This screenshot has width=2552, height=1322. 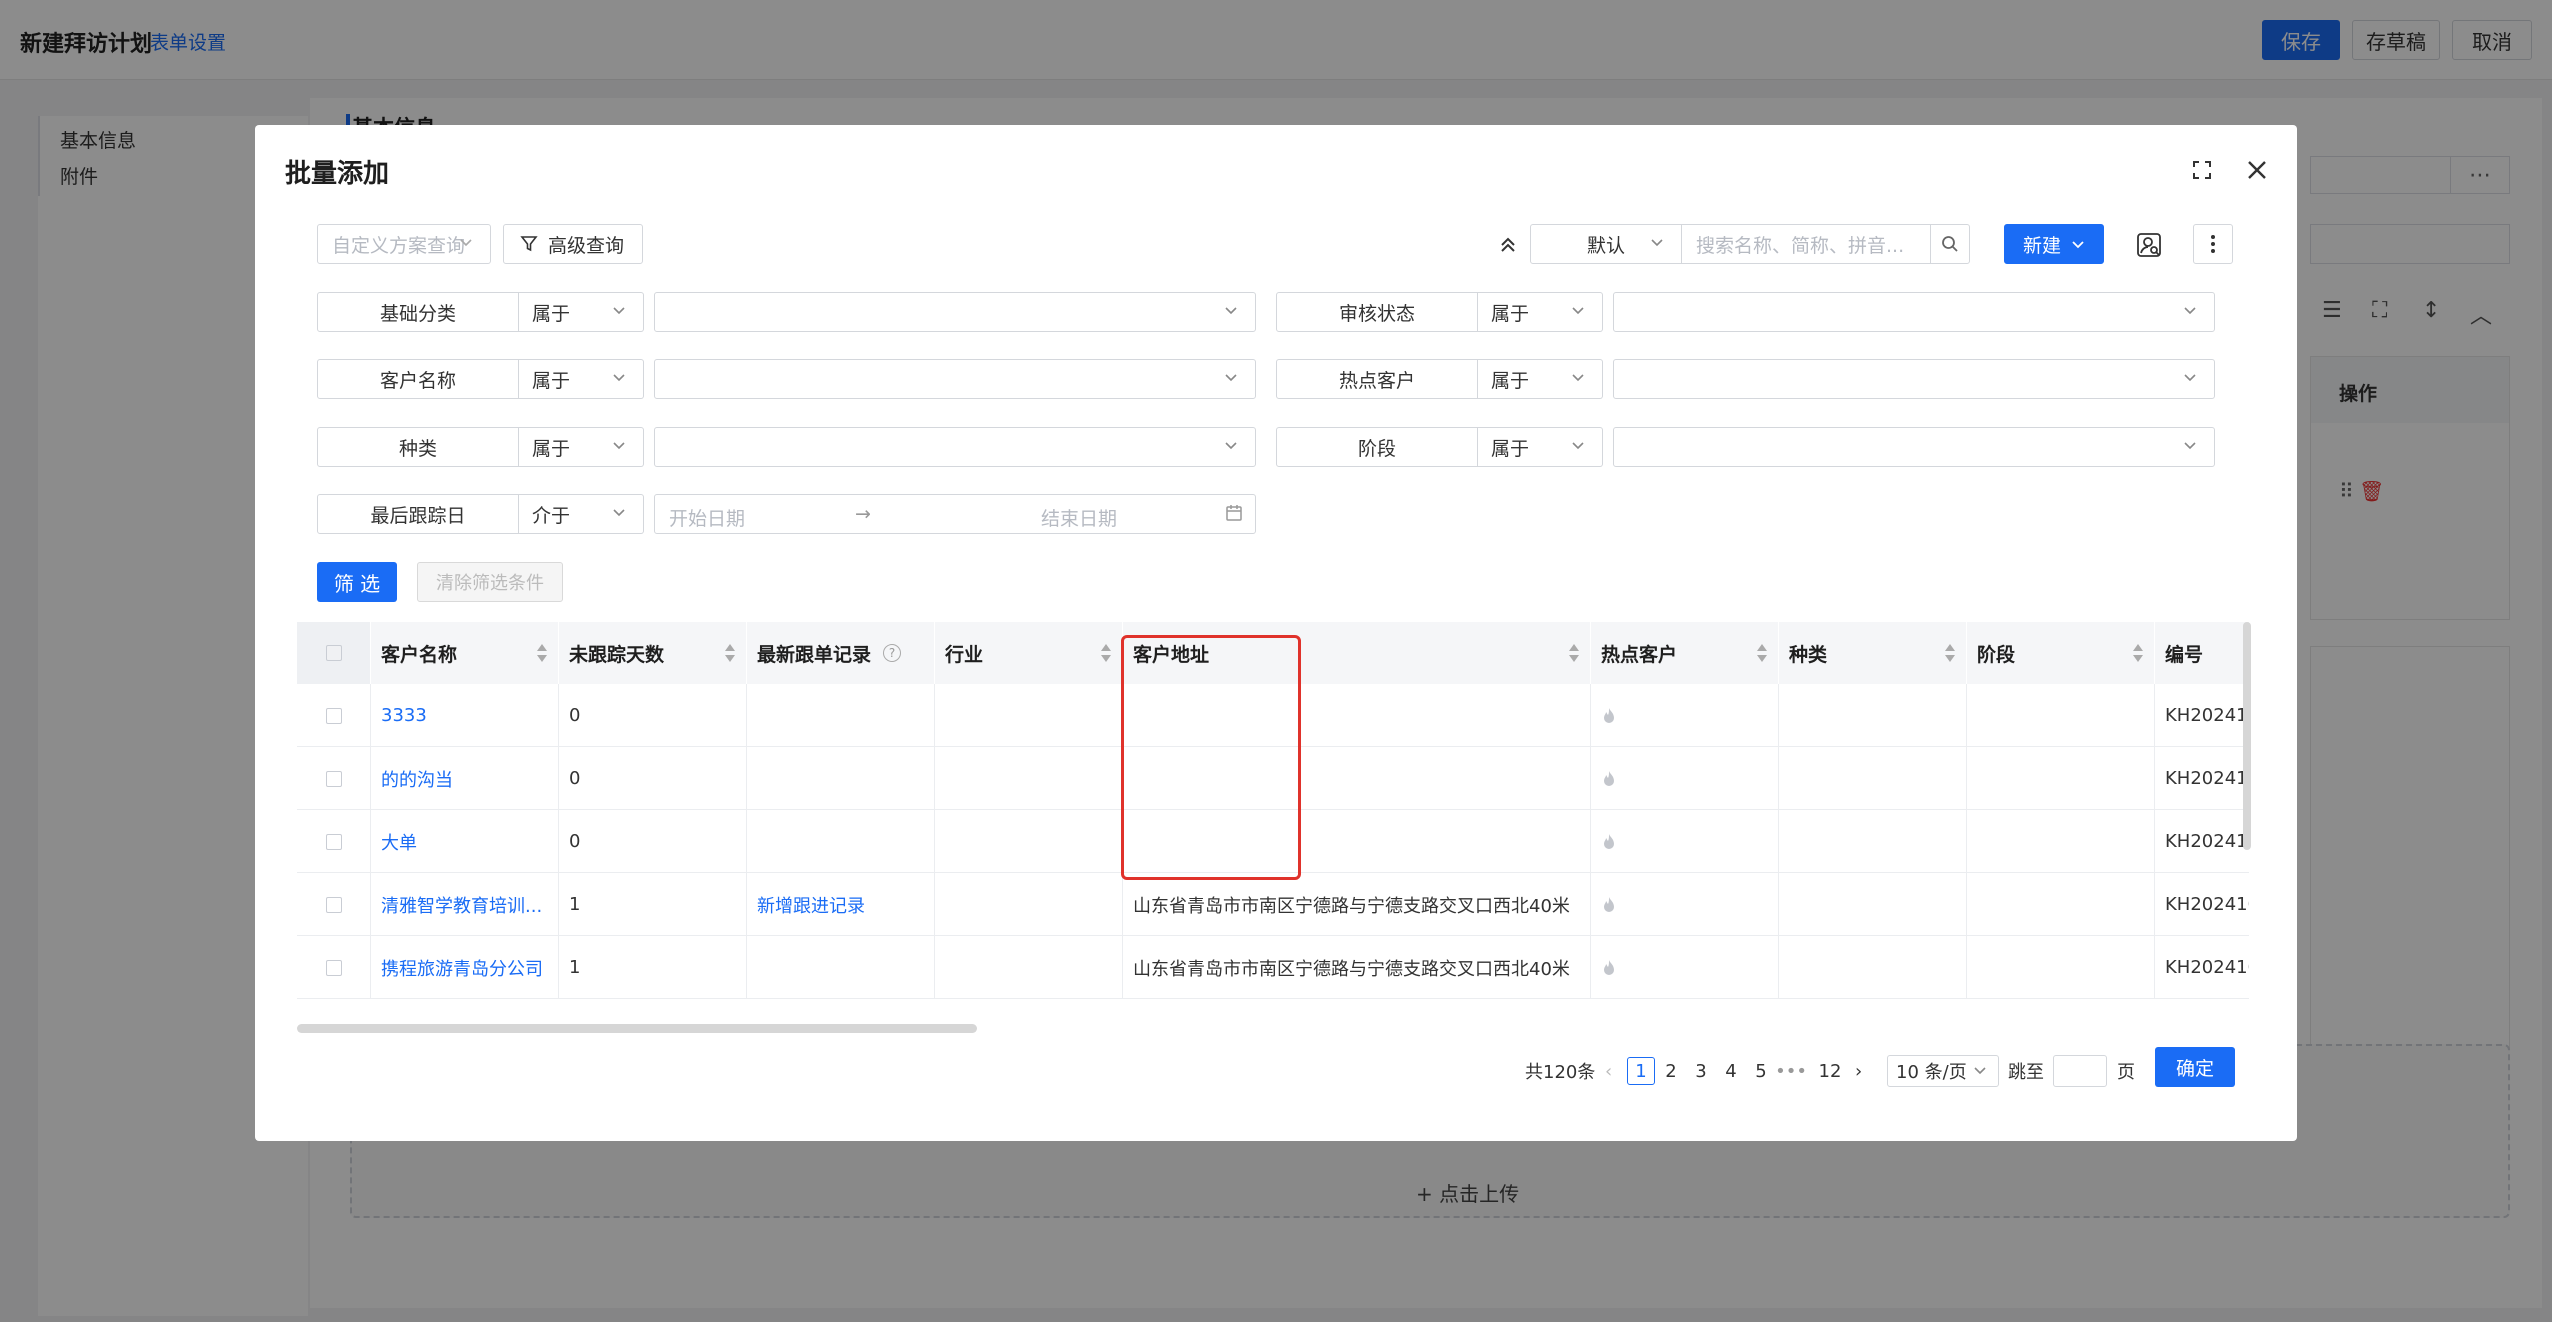 What do you see at coordinates (2195, 1067) in the screenshot?
I see `confirm-button: 确定` at bounding box center [2195, 1067].